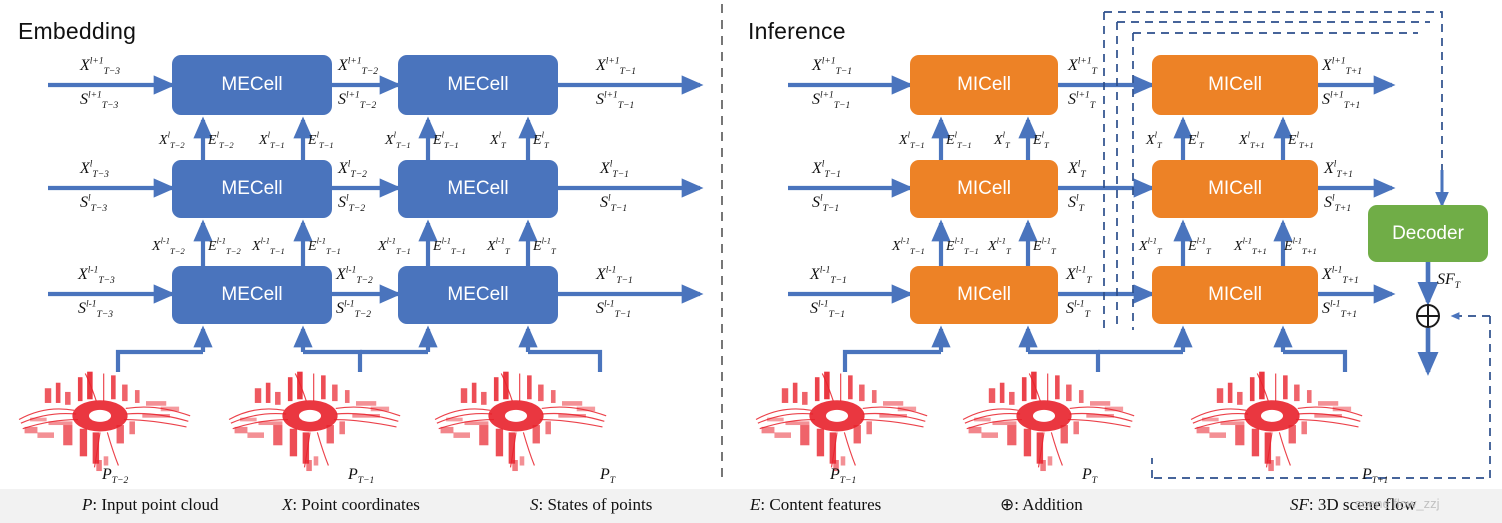 The image size is (1502, 523). I want to click on label-emb-out-top-x: Xl+1T−1, so click(616, 67).